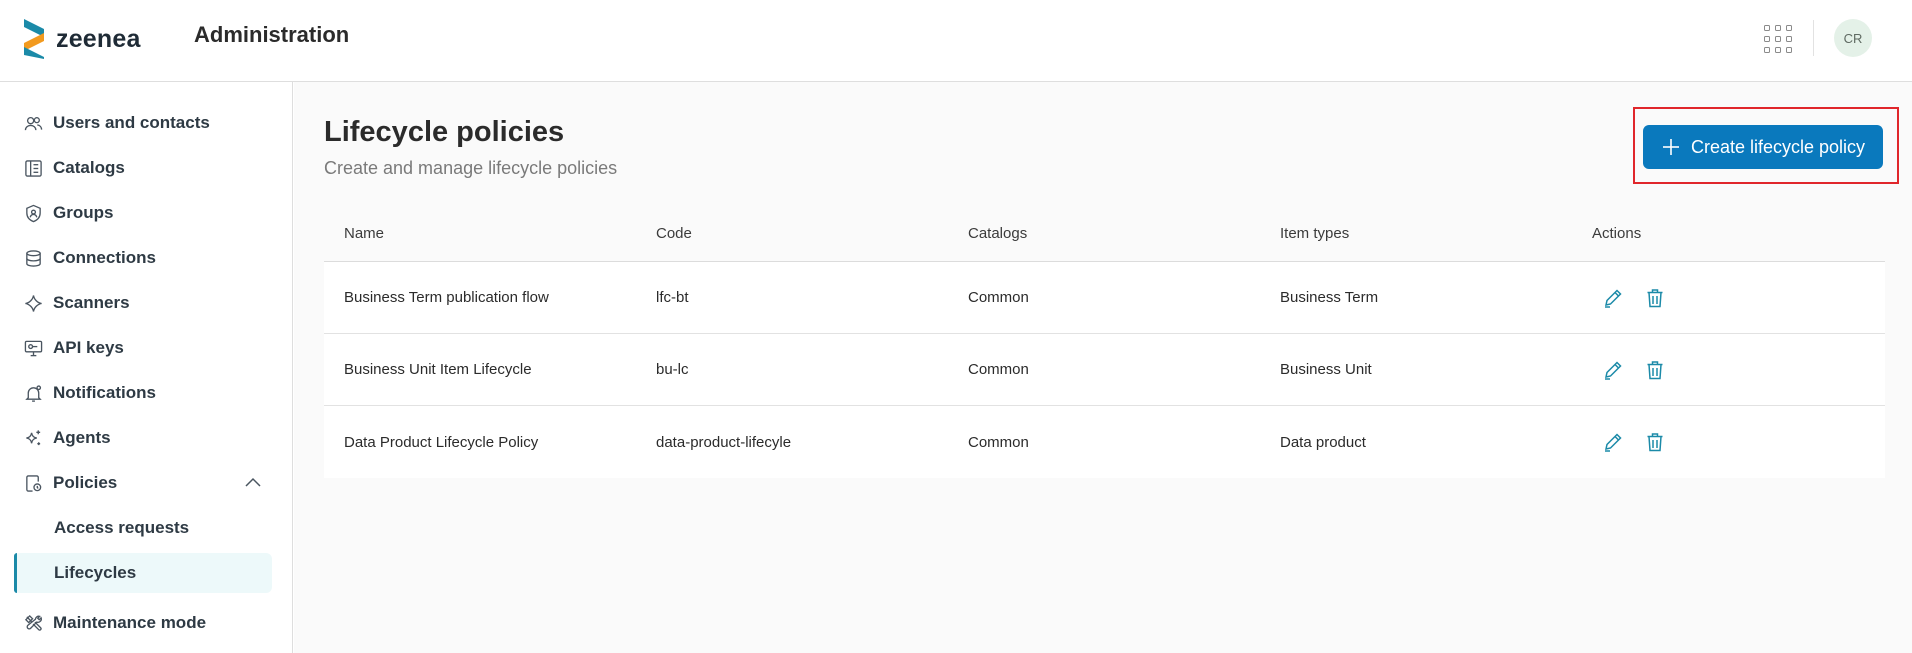 The image size is (1912, 653). Describe the element at coordinates (1617, 233) in the screenshot. I see `column-header-actions: Actions` at that location.